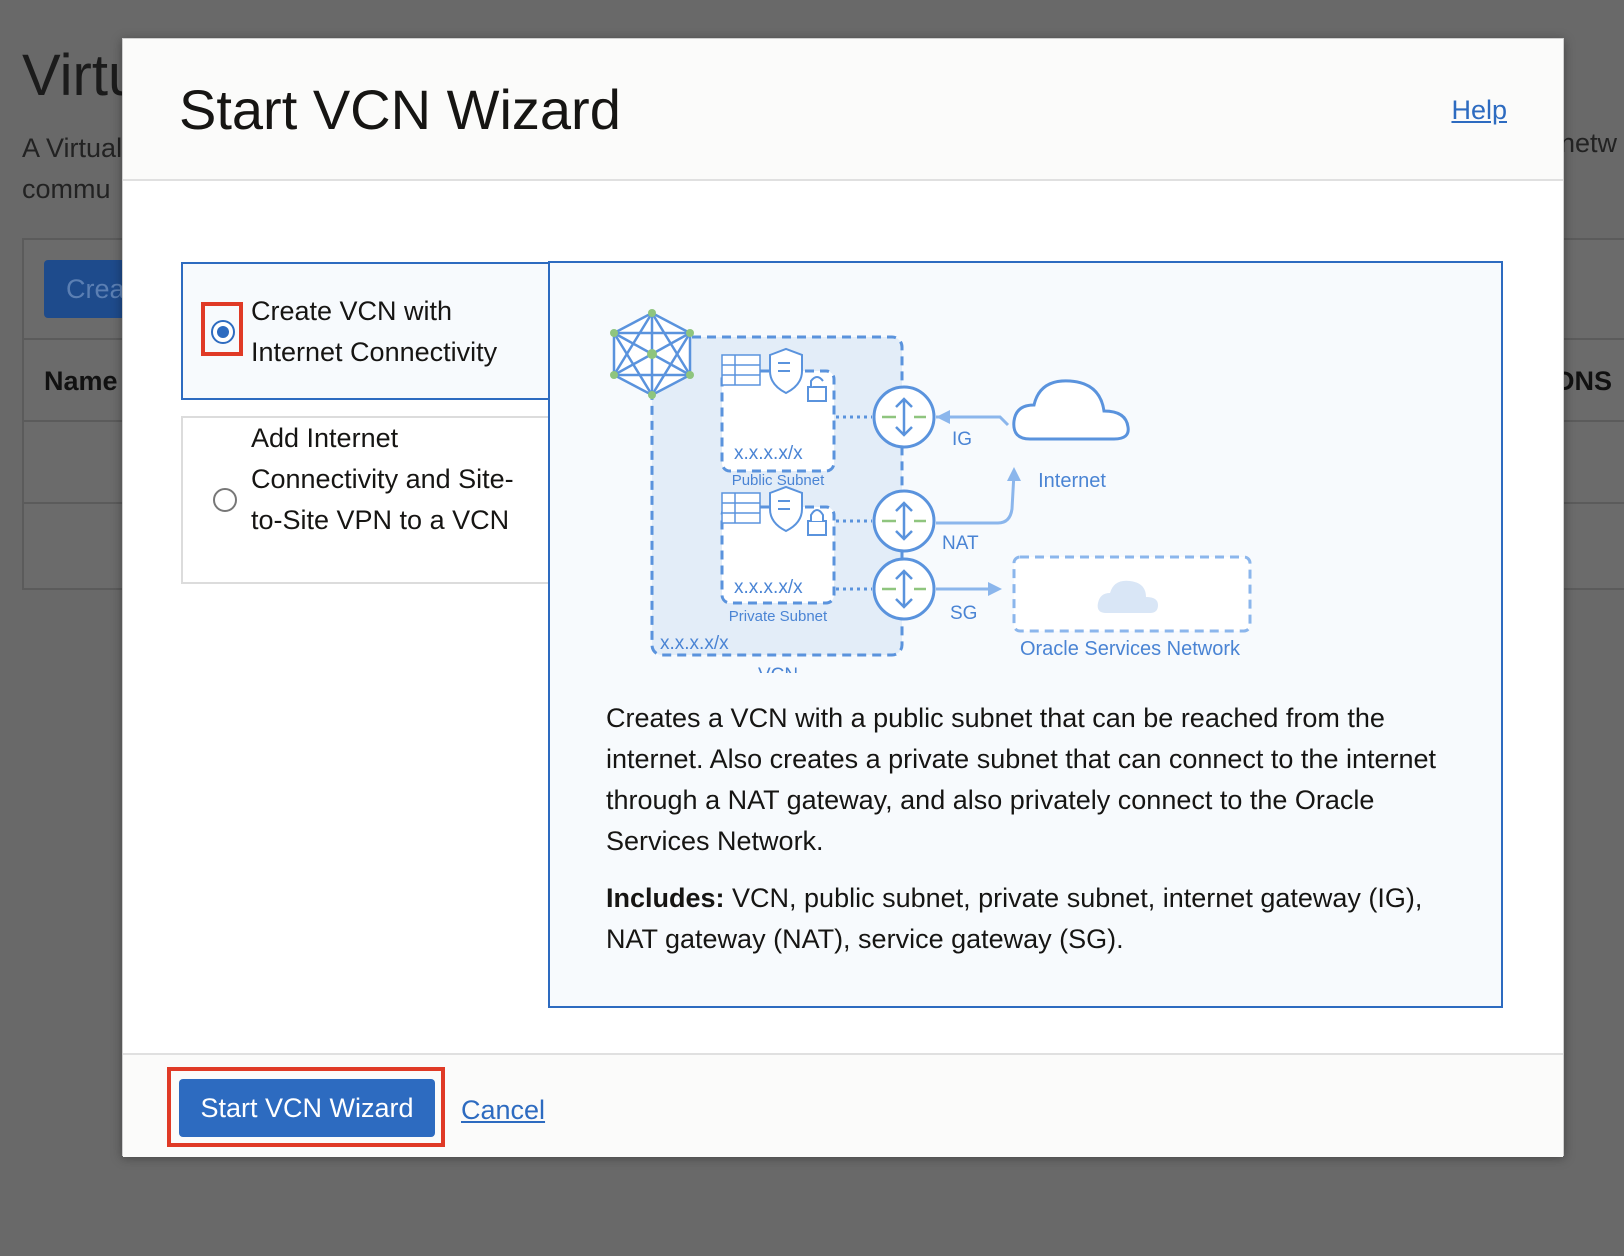 The height and width of the screenshot is (1256, 1624). Describe the element at coordinates (1130, 649) in the screenshot. I see `oracle-services-network-label: Oracle Services Network` at that location.